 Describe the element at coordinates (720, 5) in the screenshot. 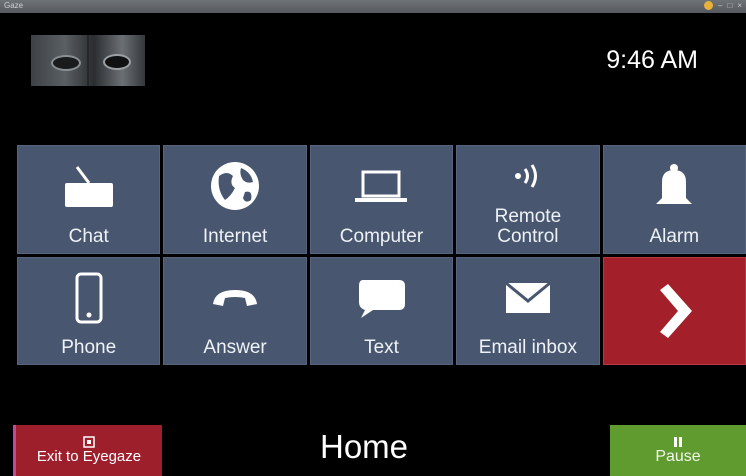

I see `minimize-button: –` at that location.